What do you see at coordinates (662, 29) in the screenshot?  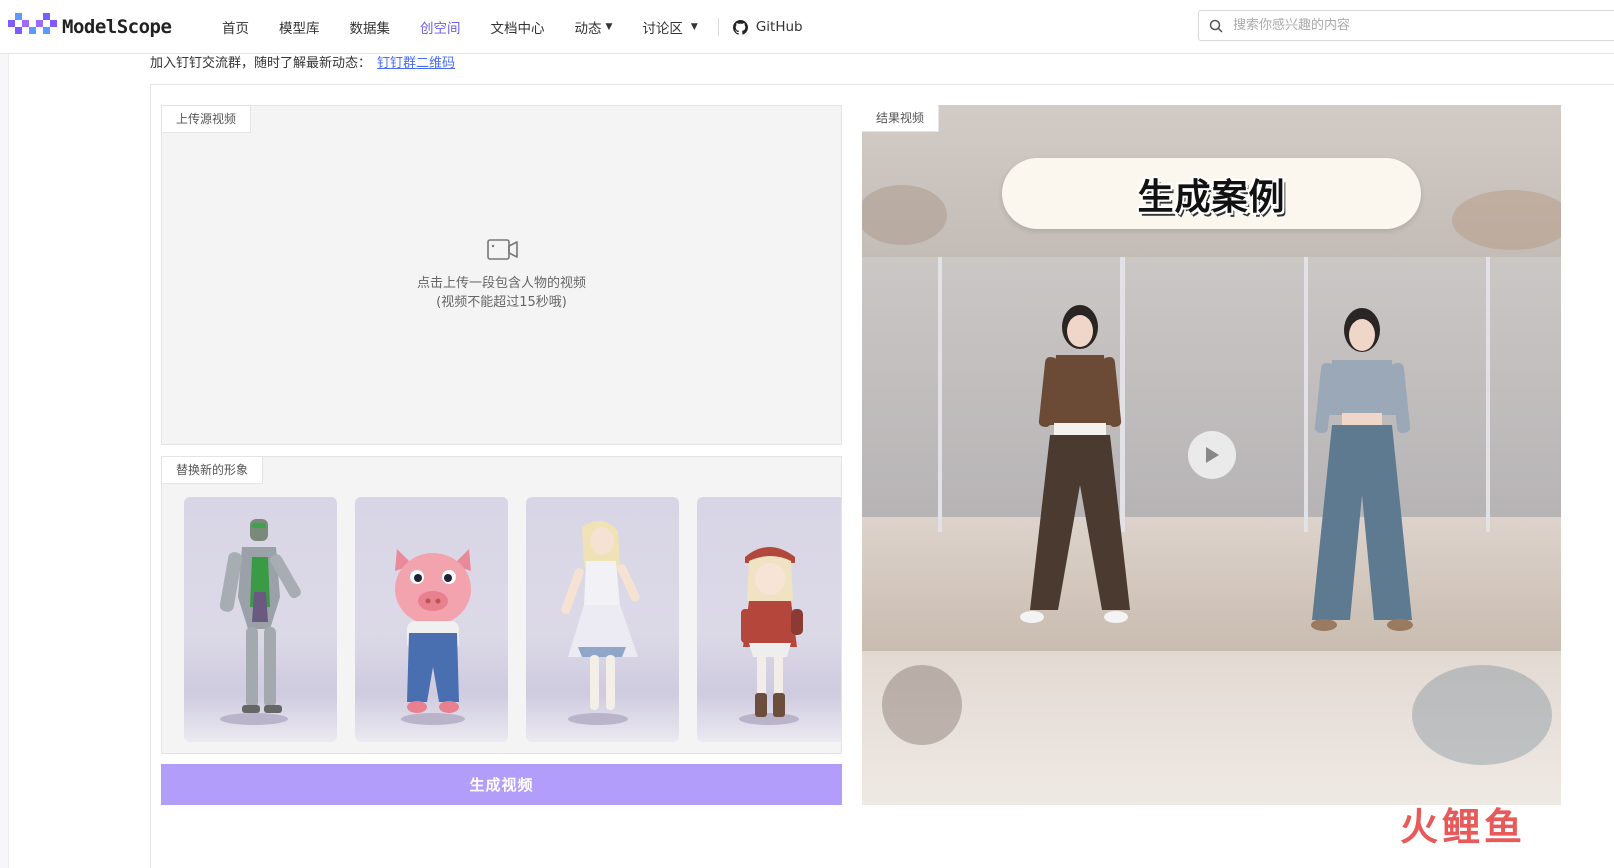 I see `nav-discussion-label: 讨论区` at bounding box center [662, 29].